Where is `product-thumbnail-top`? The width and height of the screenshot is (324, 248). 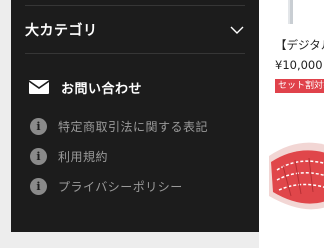 product-thumbnail-top is located at coordinates (290, 12).